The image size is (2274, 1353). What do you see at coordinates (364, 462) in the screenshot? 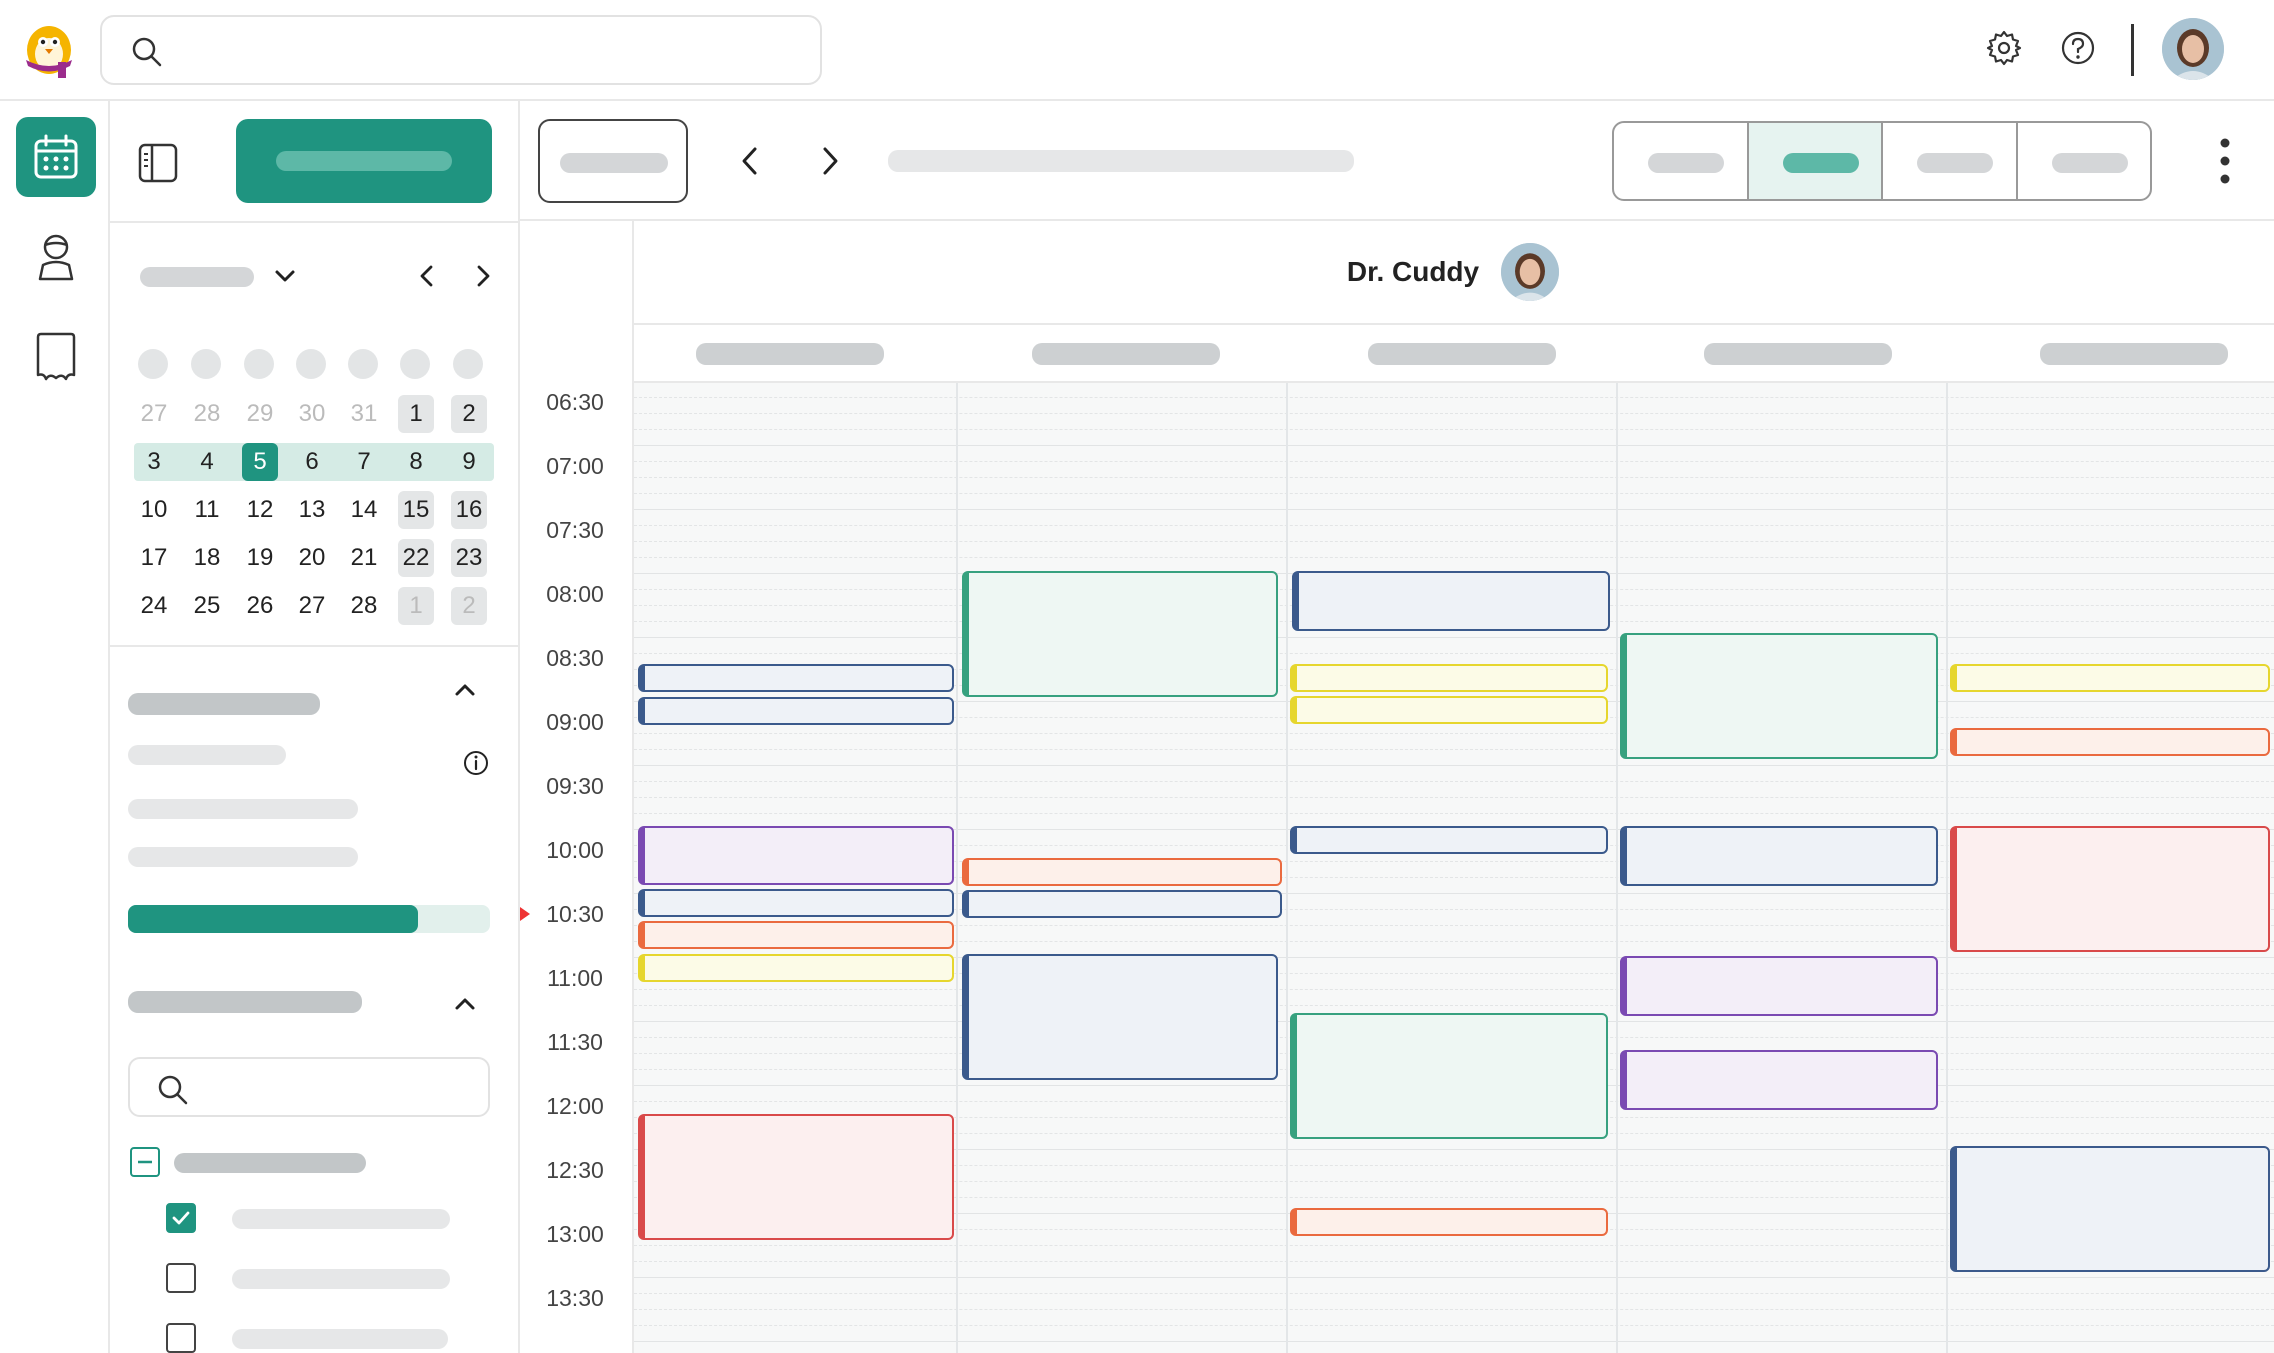
I see `day-cell: 7` at bounding box center [364, 462].